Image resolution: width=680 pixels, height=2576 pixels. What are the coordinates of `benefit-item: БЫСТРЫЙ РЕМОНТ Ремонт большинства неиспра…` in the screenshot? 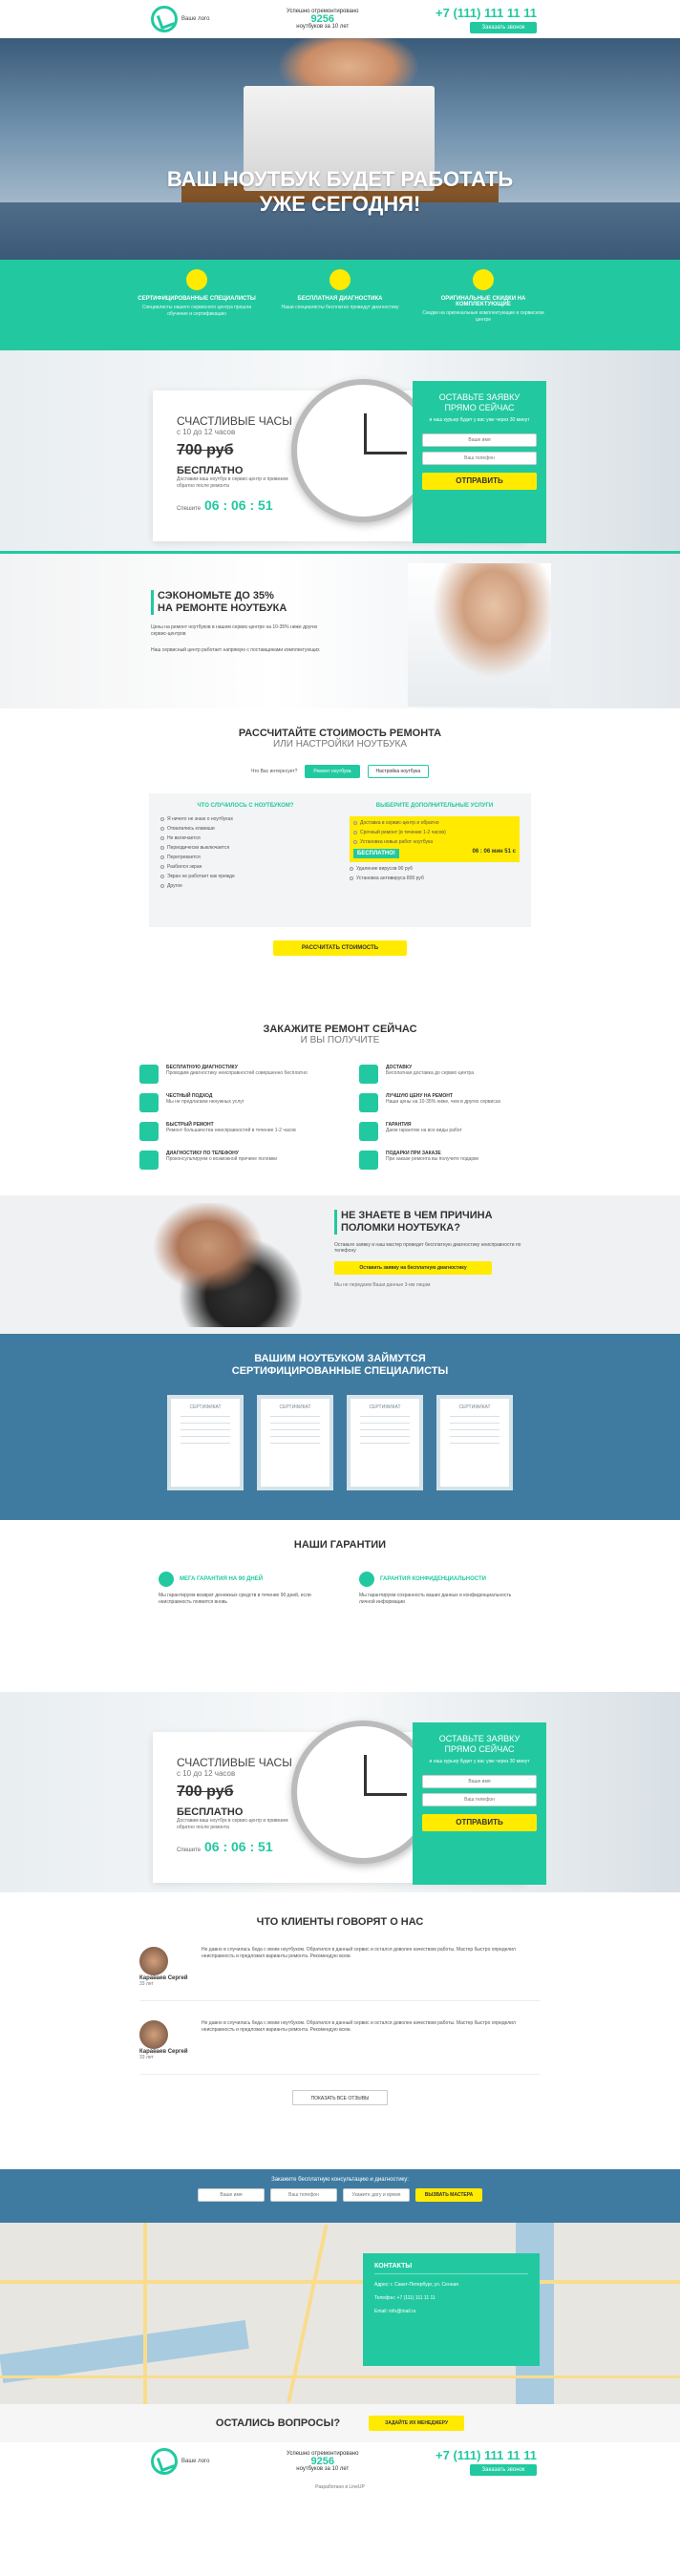 It's located at (230, 1131).